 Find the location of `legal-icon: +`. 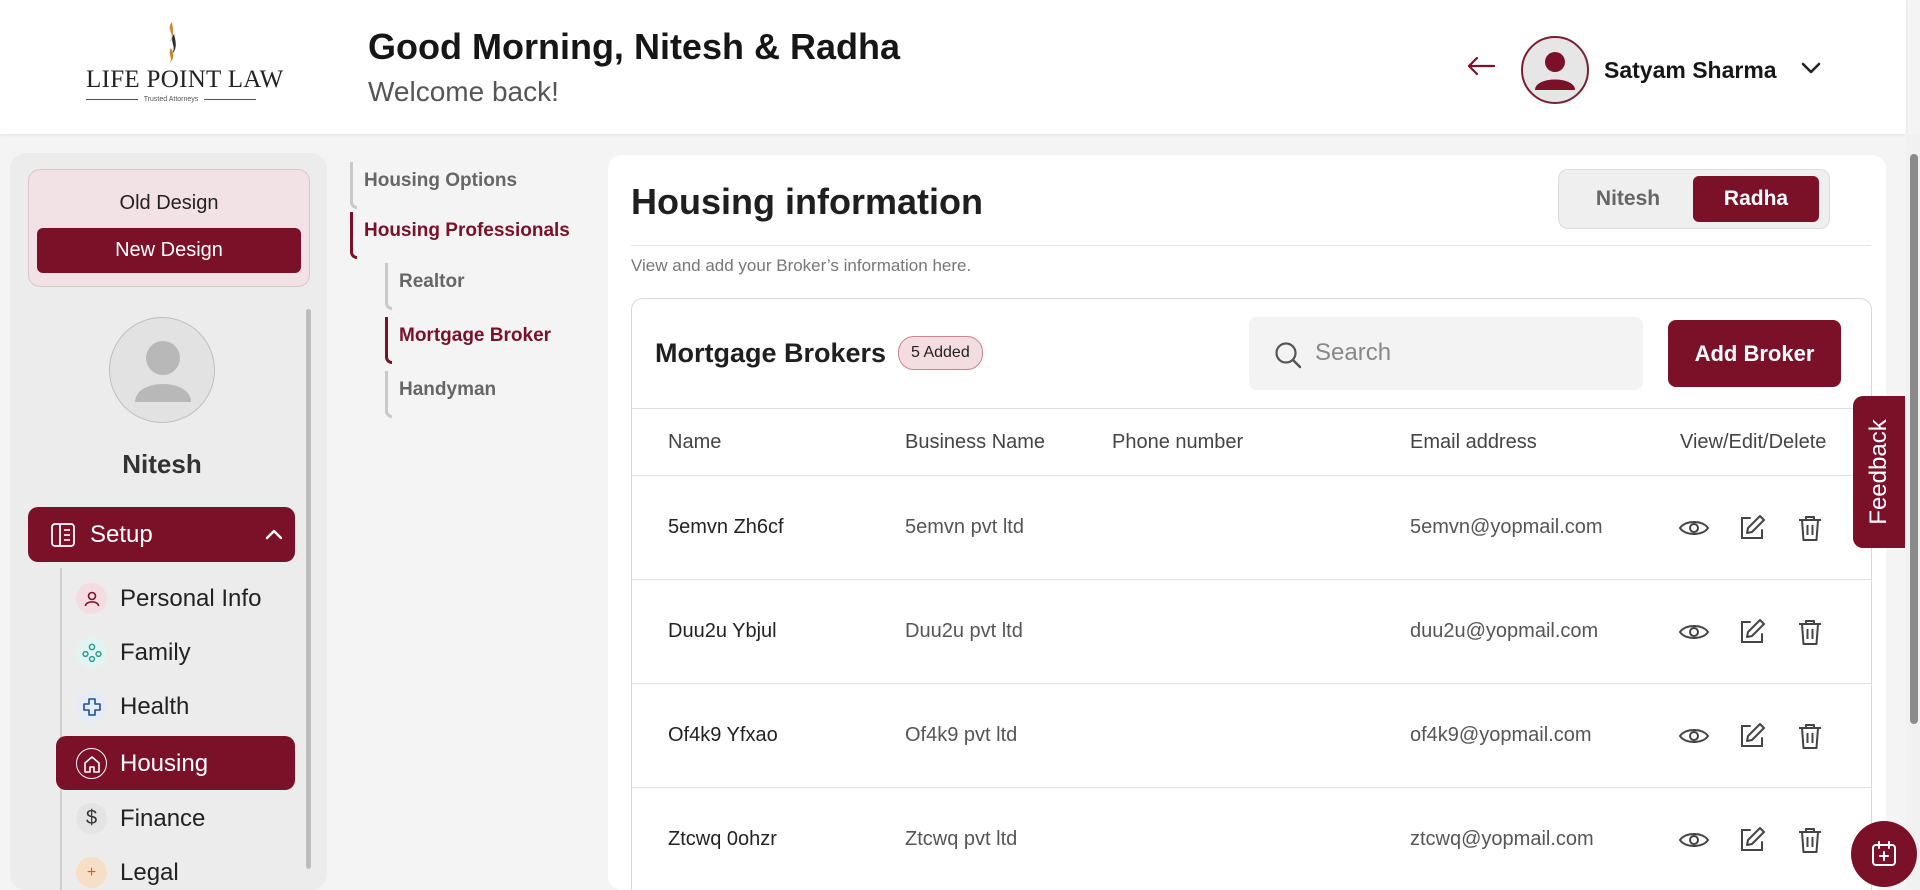

legal-icon: + is located at coordinates (91, 872).